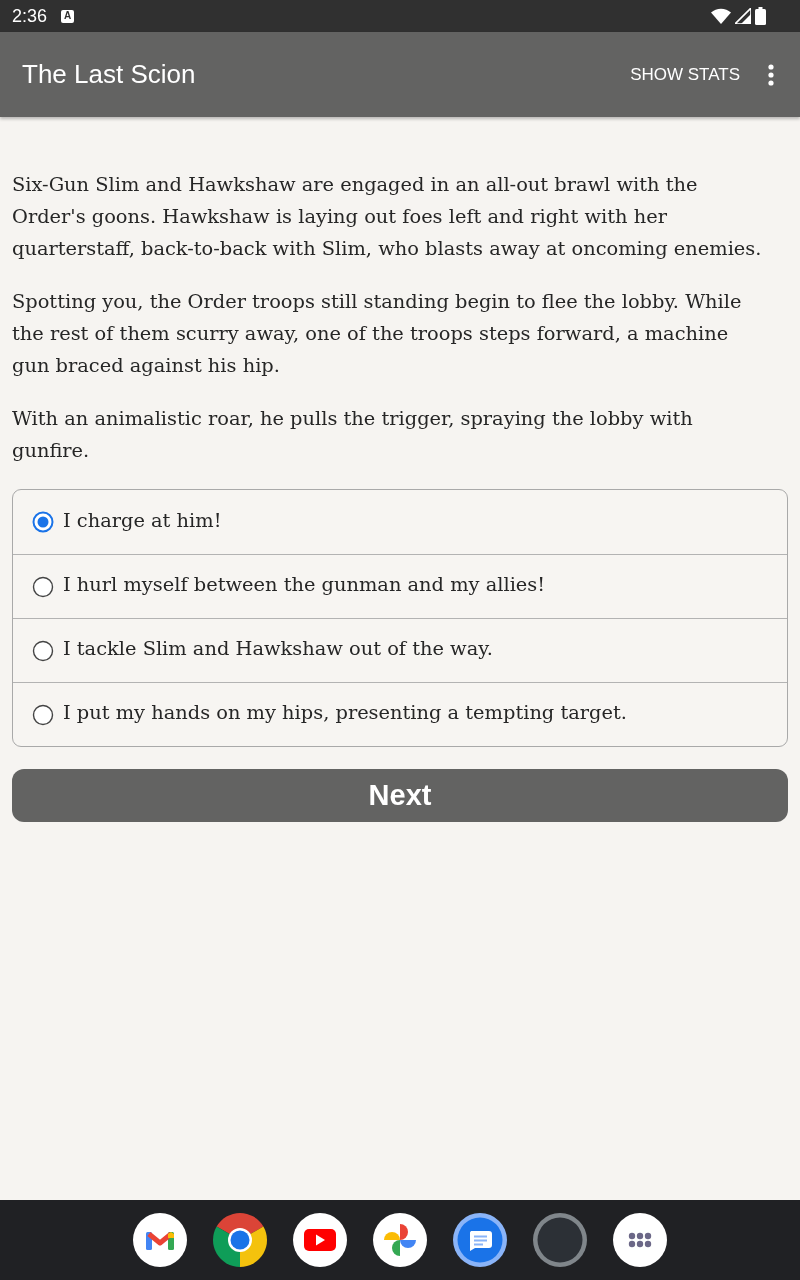 The width and height of the screenshot is (800, 1280). What do you see at coordinates (240, 1240) in the screenshot?
I see `browser-app-icon` at bounding box center [240, 1240].